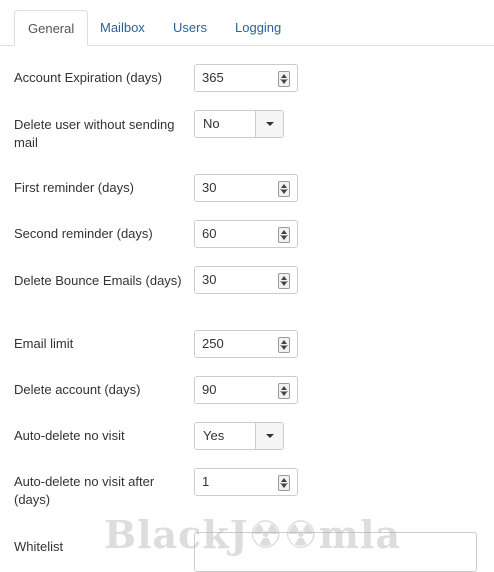 The image size is (494, 572). I want to click on account-expiration-label: Account Expiration (days), so click(88, 77).